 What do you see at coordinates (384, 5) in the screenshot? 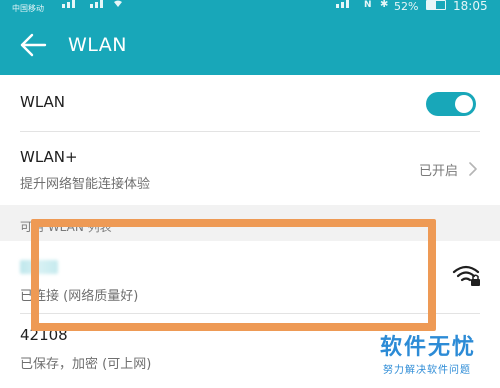
I see `bluetooth-icon: ✱` at bounding box center [384, 5].